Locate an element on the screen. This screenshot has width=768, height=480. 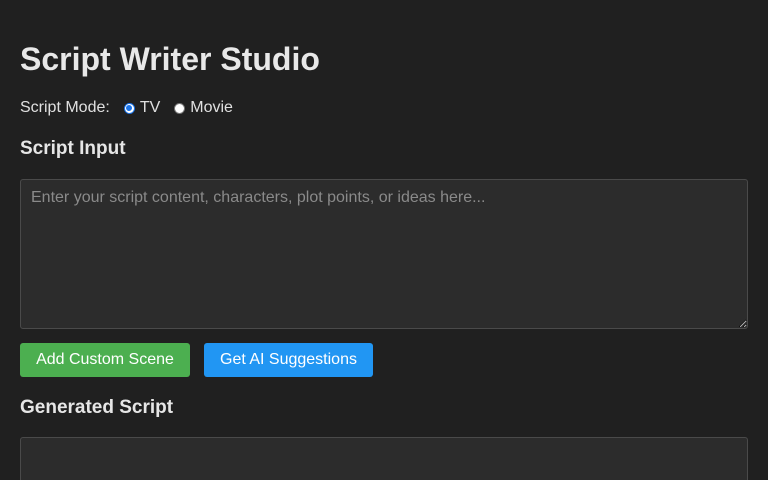
get-ai-suggestions-button: Get AI Suggestions is located at coordinates (288, 360).